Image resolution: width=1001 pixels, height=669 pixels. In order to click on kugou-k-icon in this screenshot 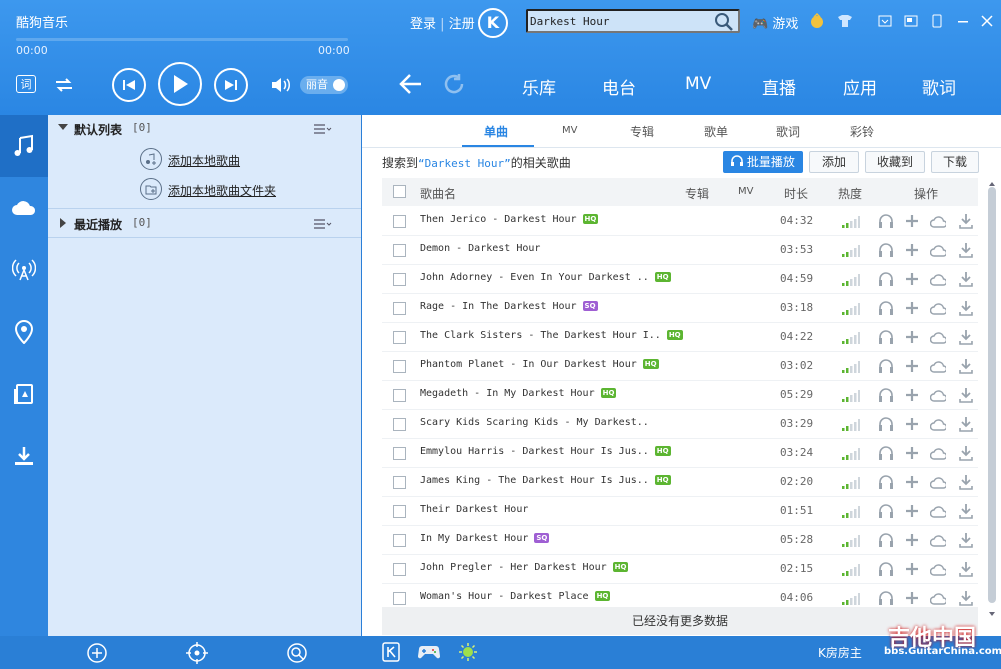, I will do `click(393, 653)`.